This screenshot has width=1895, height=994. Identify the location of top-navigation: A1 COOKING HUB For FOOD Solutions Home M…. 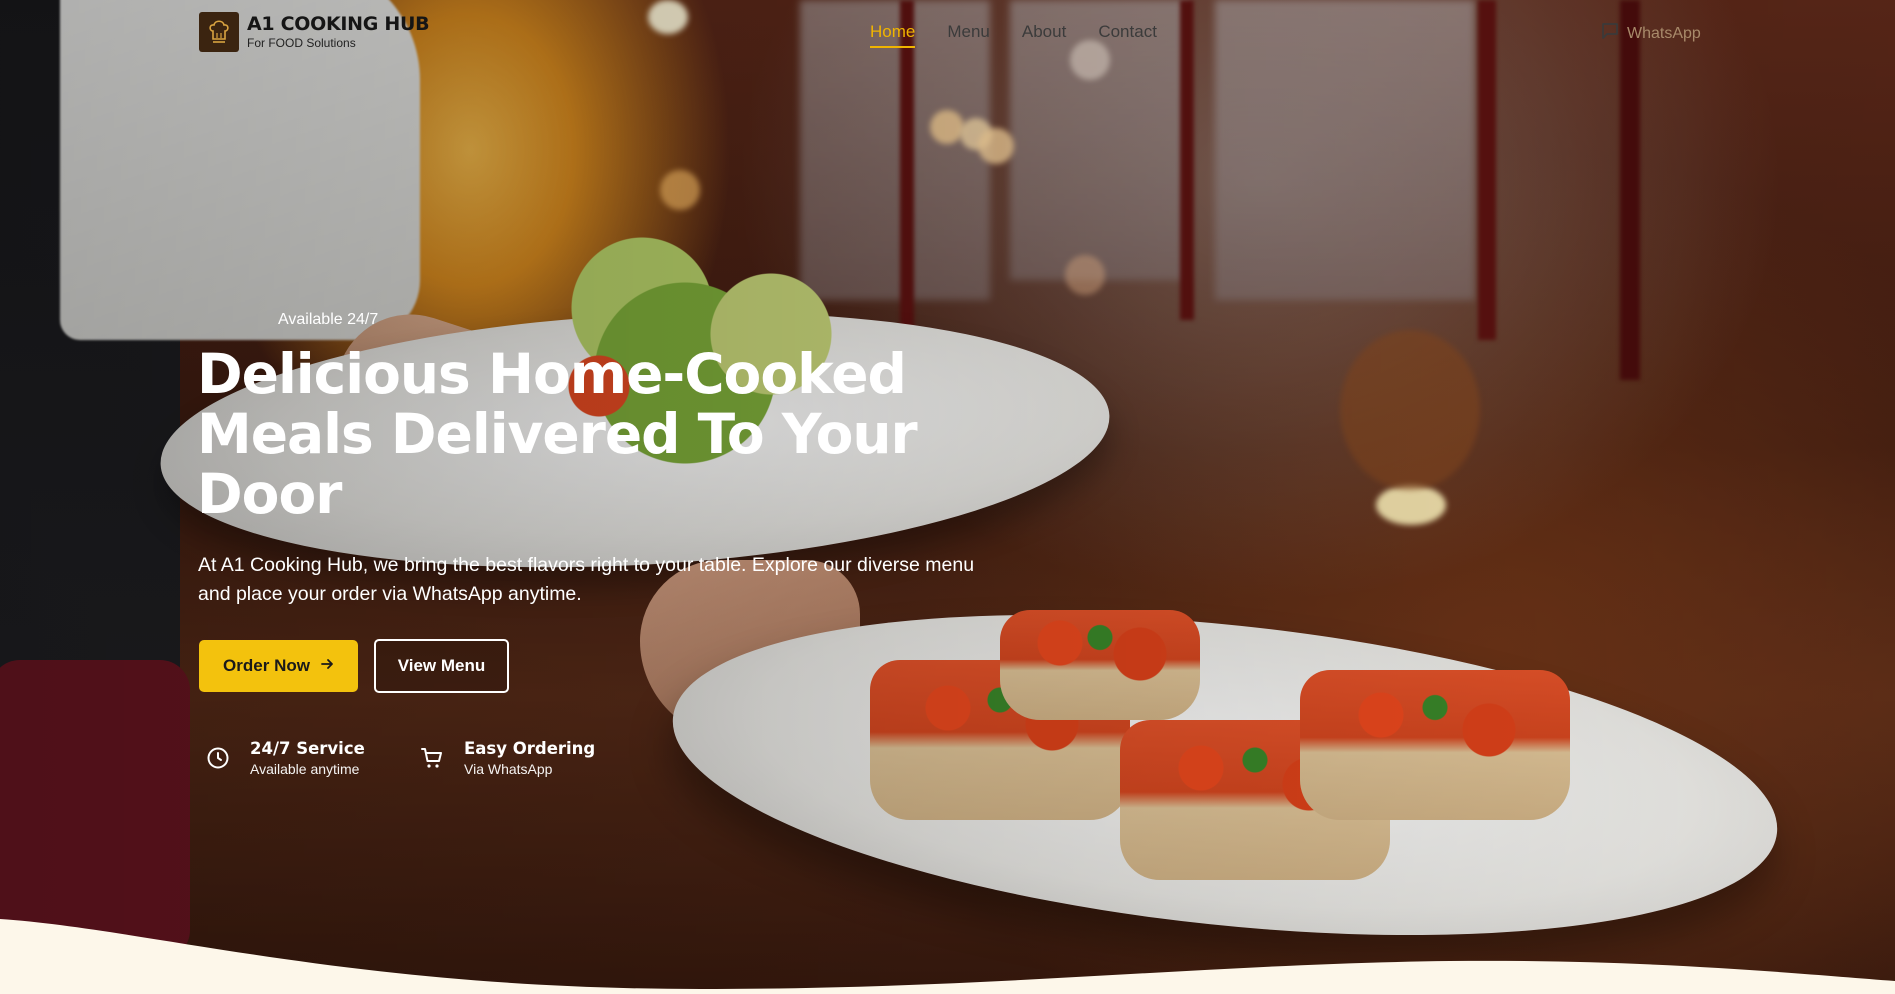
(947, 32).